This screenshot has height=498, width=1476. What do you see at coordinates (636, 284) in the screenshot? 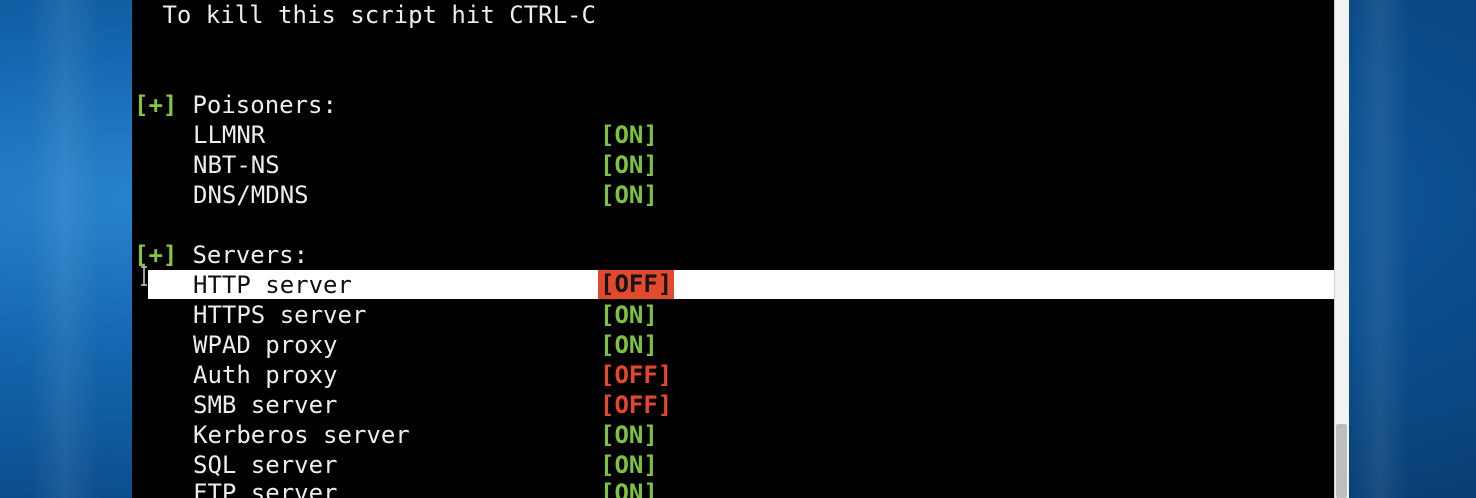
I see `status-off-selected: [OFF]` at bounding box center [636, 284].